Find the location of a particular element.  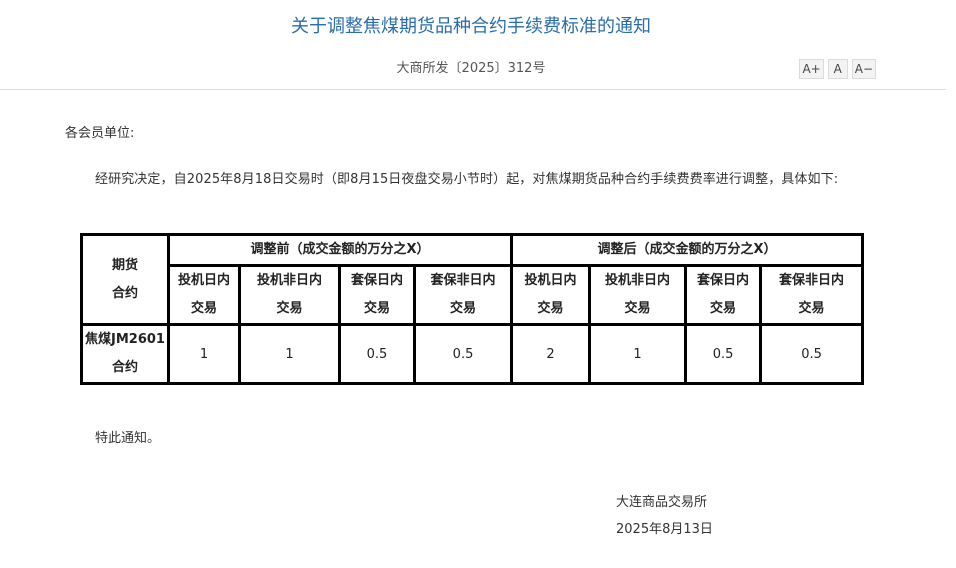

header-divider is located at coordinates (473, 89).